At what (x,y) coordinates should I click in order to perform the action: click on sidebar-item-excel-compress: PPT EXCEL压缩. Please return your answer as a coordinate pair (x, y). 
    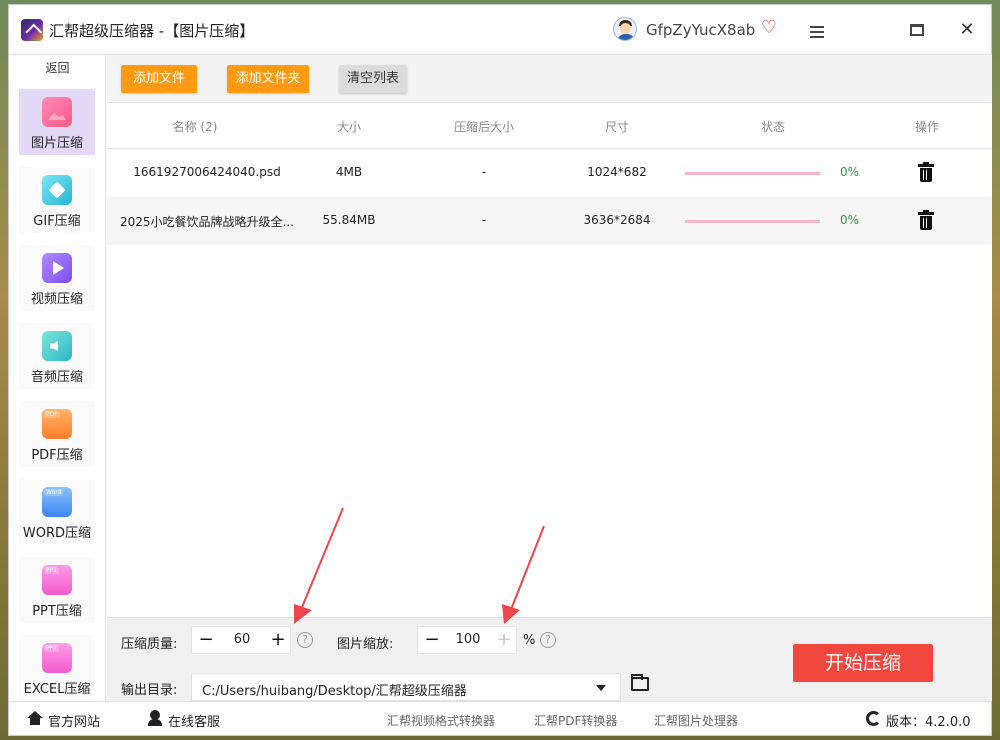
    Looking at the image, I should click on (57, 668).